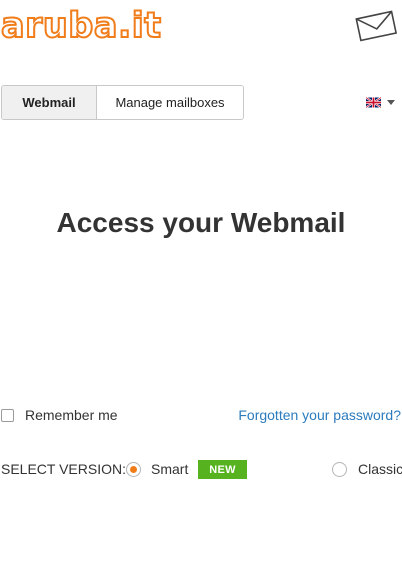 This screenshot has width=402, height=583. I want to click on new-badge: NEW, so click(222, 469).